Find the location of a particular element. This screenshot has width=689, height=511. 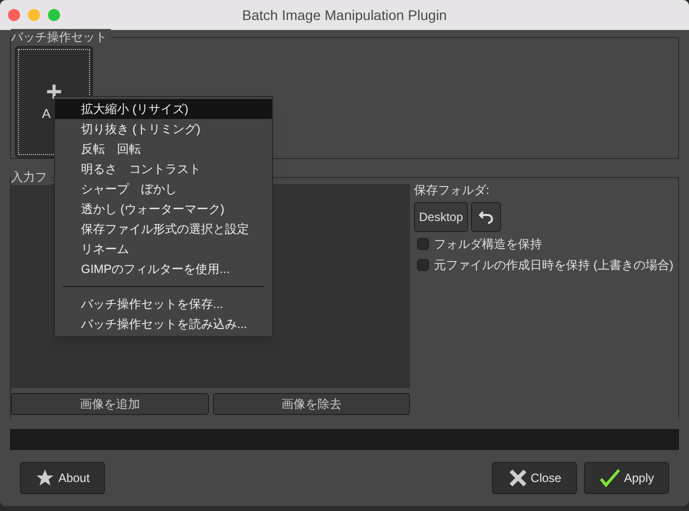

checkbox-label: フォルダ構造を保持 is located at coordinates (488, 244).